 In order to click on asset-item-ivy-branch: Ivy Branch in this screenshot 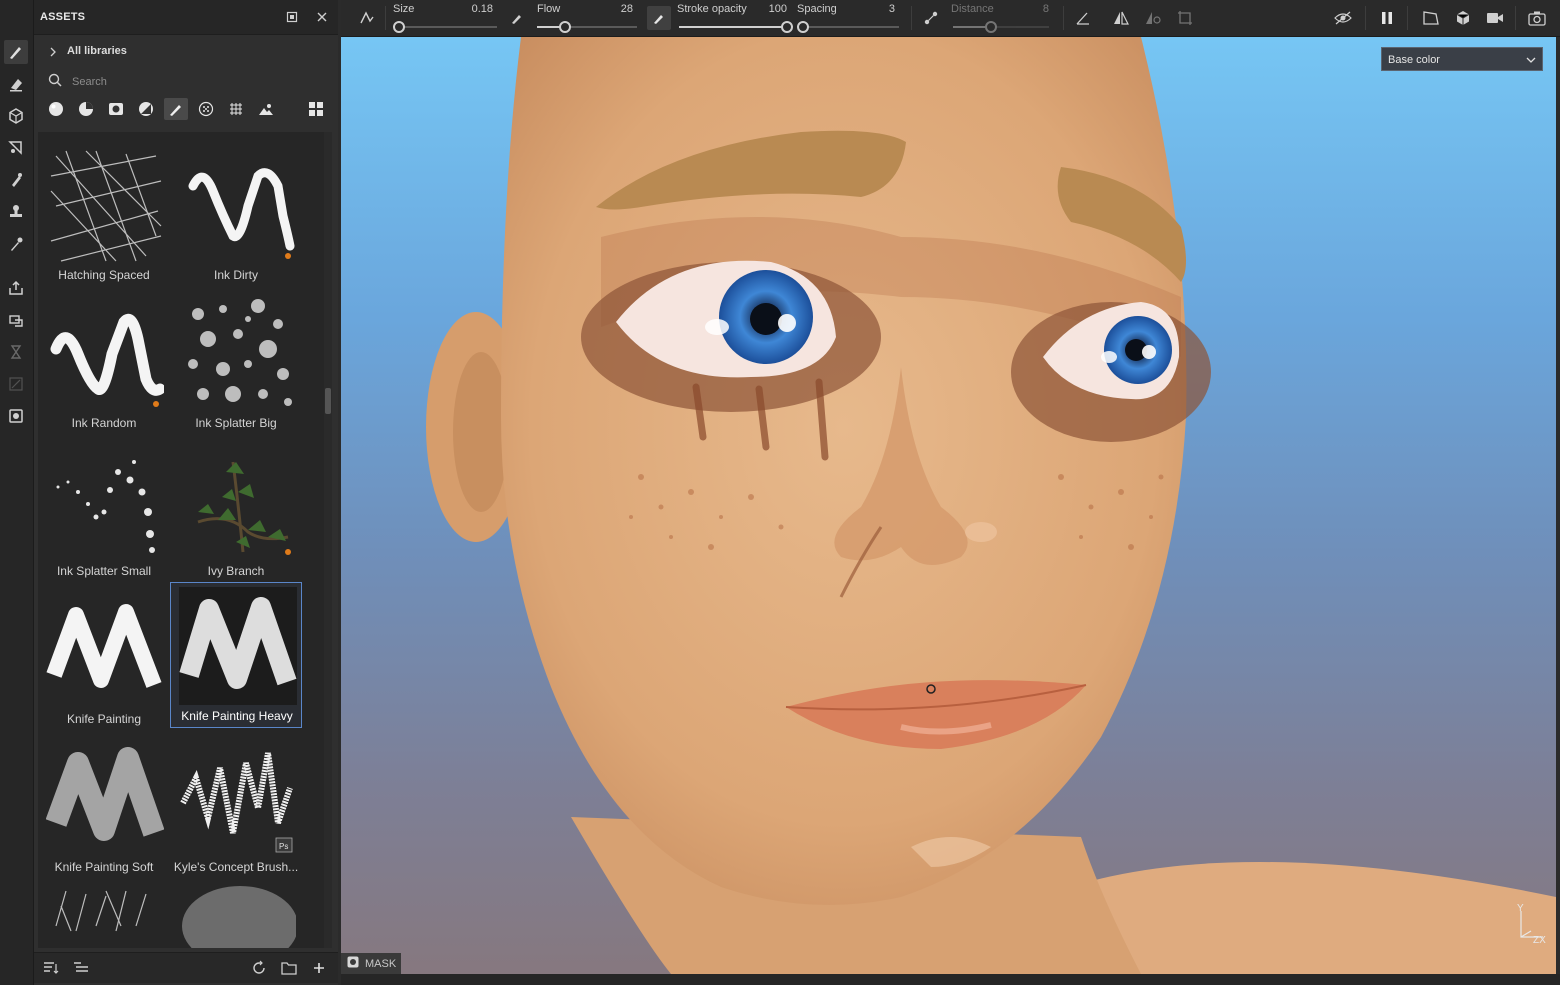, I will do `click(236, 511)`.